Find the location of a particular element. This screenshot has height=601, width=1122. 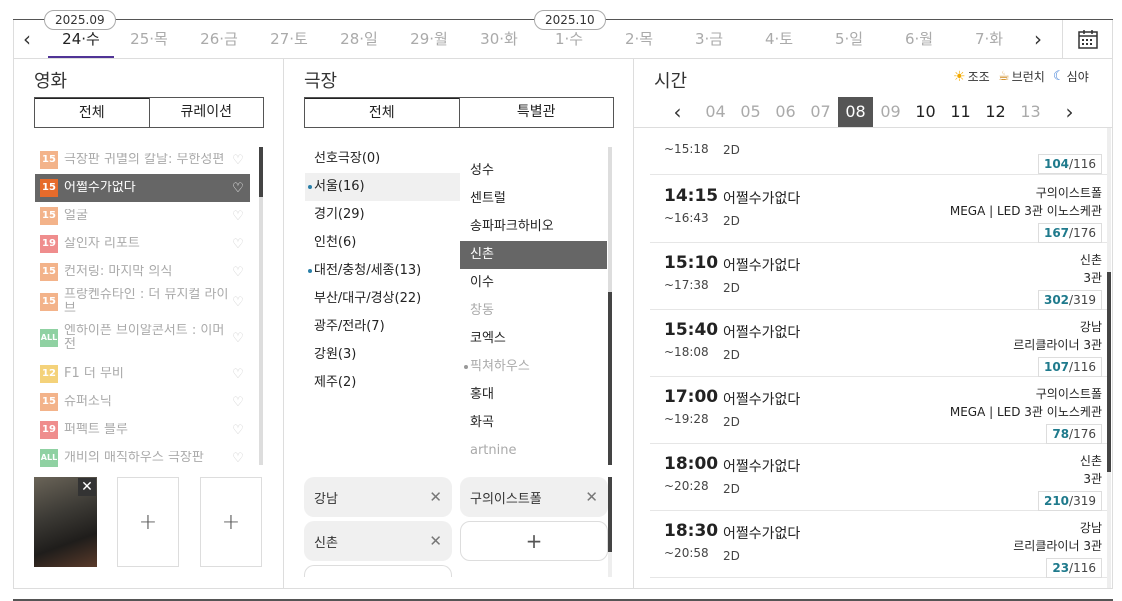

calendar-button is located at coordinates (1087, 39).